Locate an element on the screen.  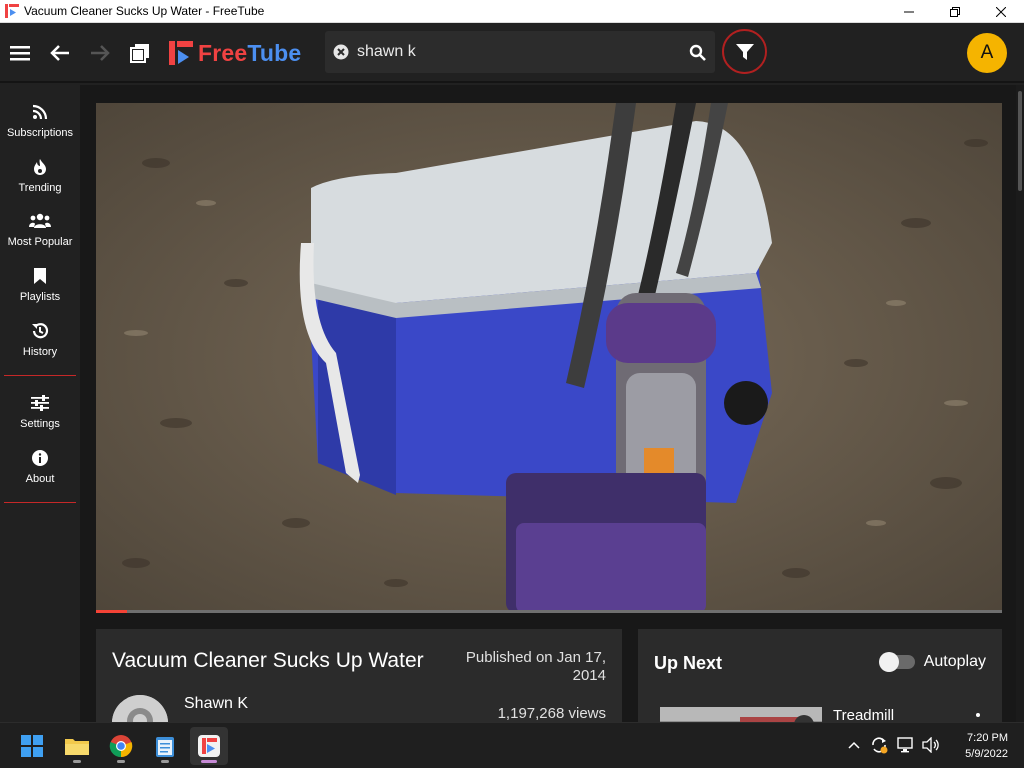
filter-icon is located at coordinates (744, 51).